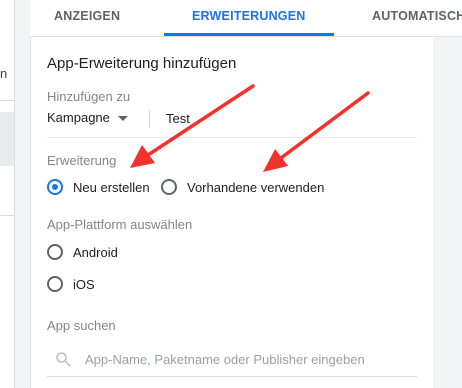  I want to click on radio-ios: iOS, so click(71, 284).